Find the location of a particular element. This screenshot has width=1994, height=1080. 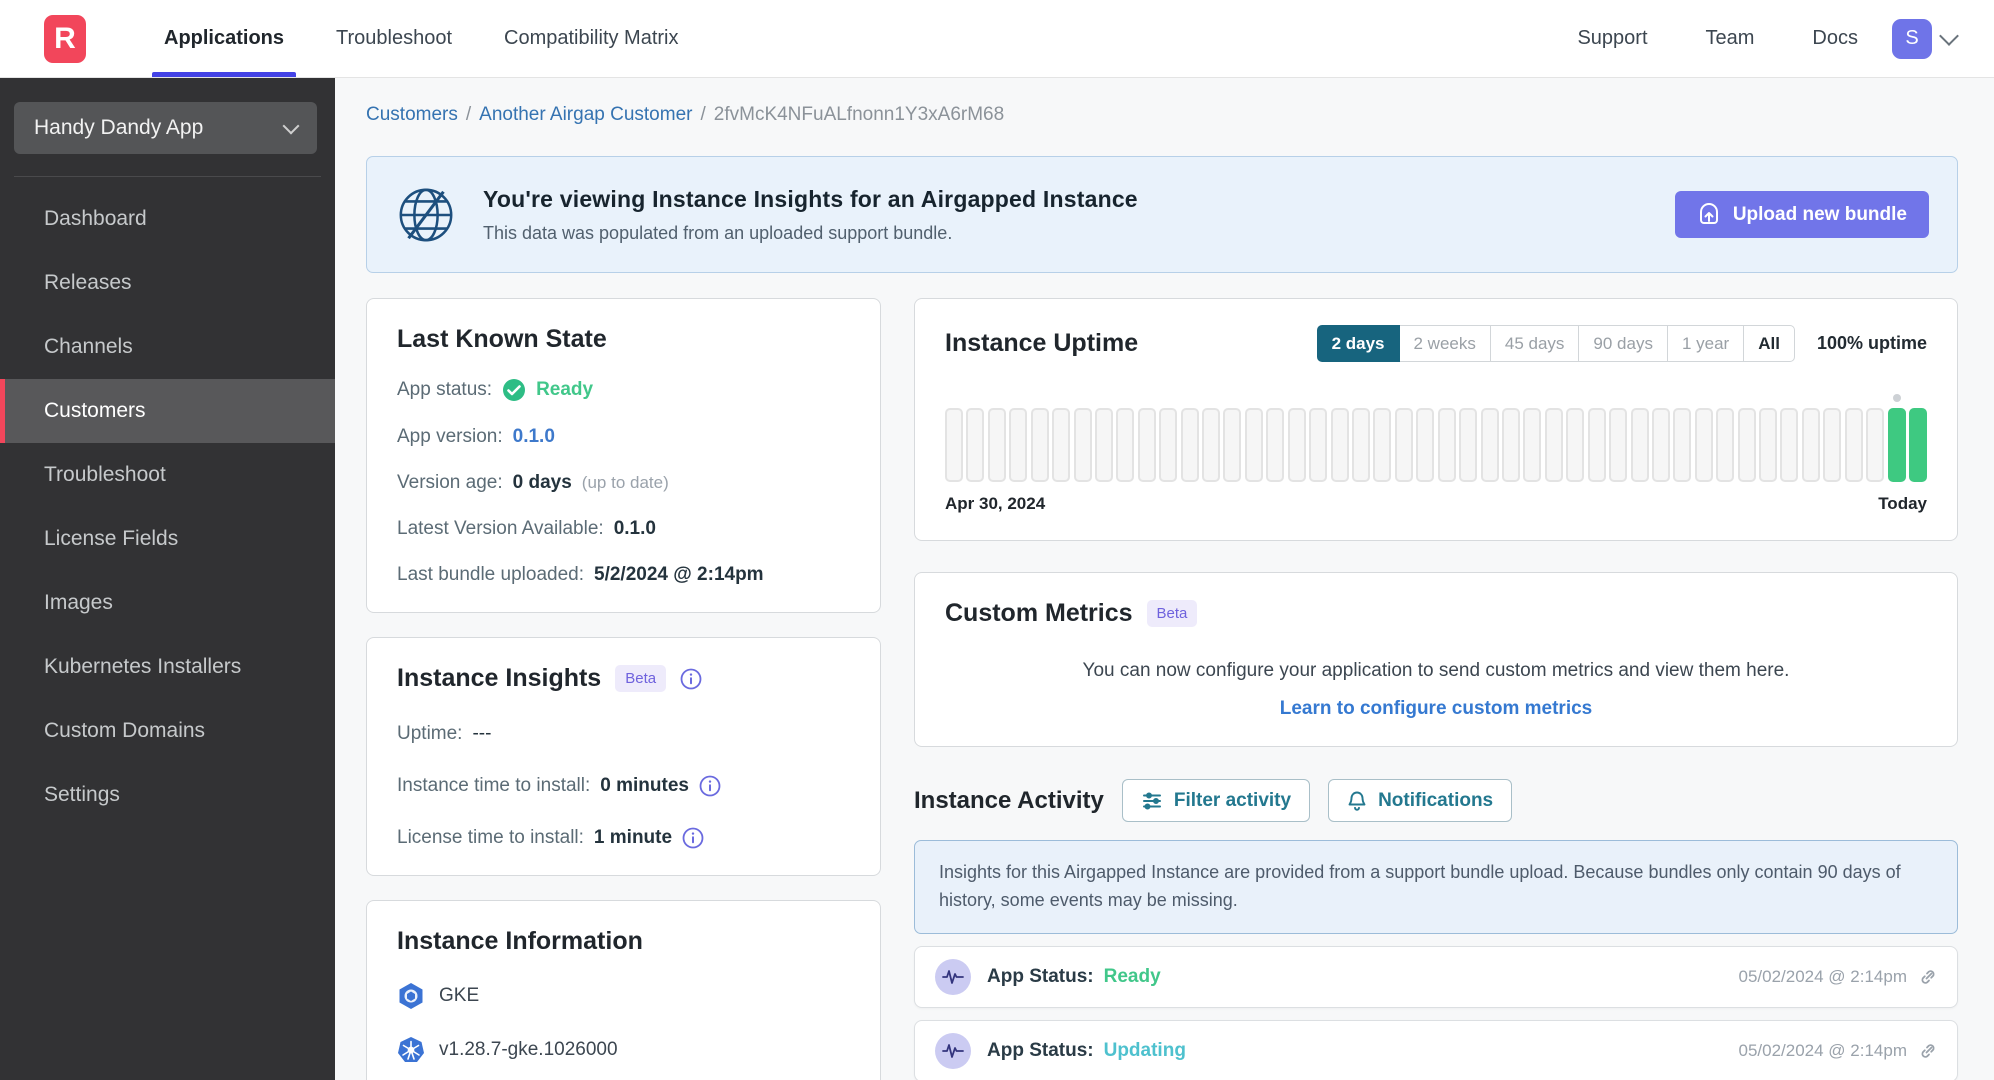

chevron-down-icon is located at coordinates (1949, 35).